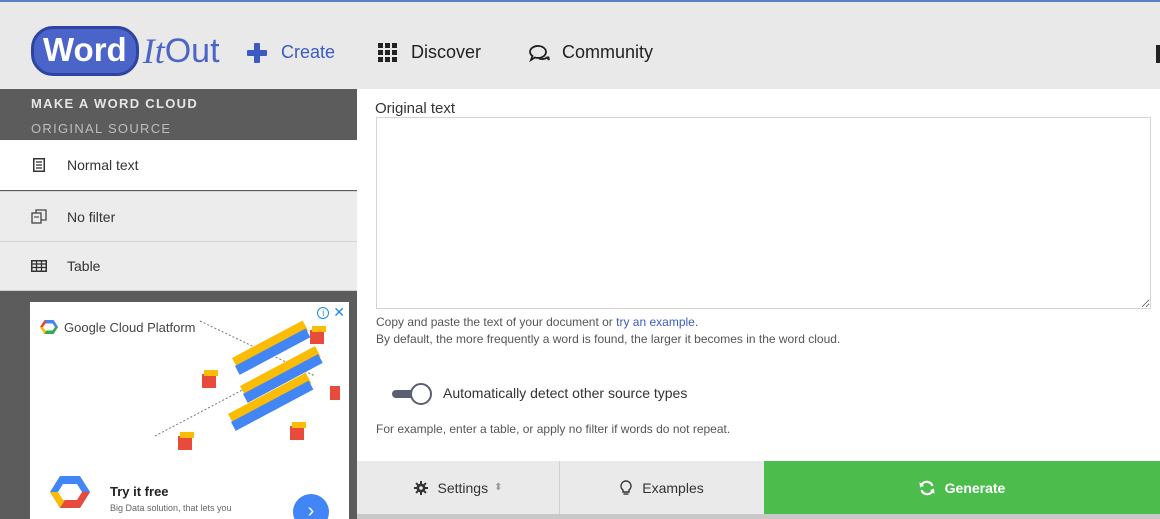  I want to click on header-edge-fragment, so click(1158, 54).